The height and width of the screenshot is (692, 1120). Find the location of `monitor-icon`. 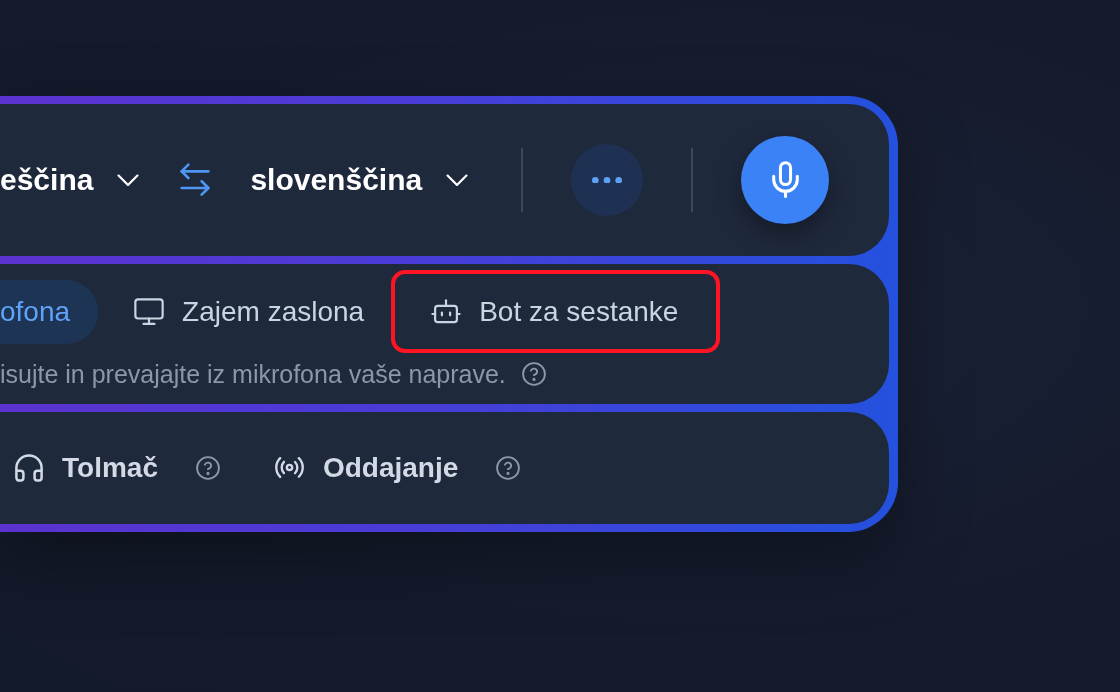

monitor-icon is located at coordinates (149, 311).